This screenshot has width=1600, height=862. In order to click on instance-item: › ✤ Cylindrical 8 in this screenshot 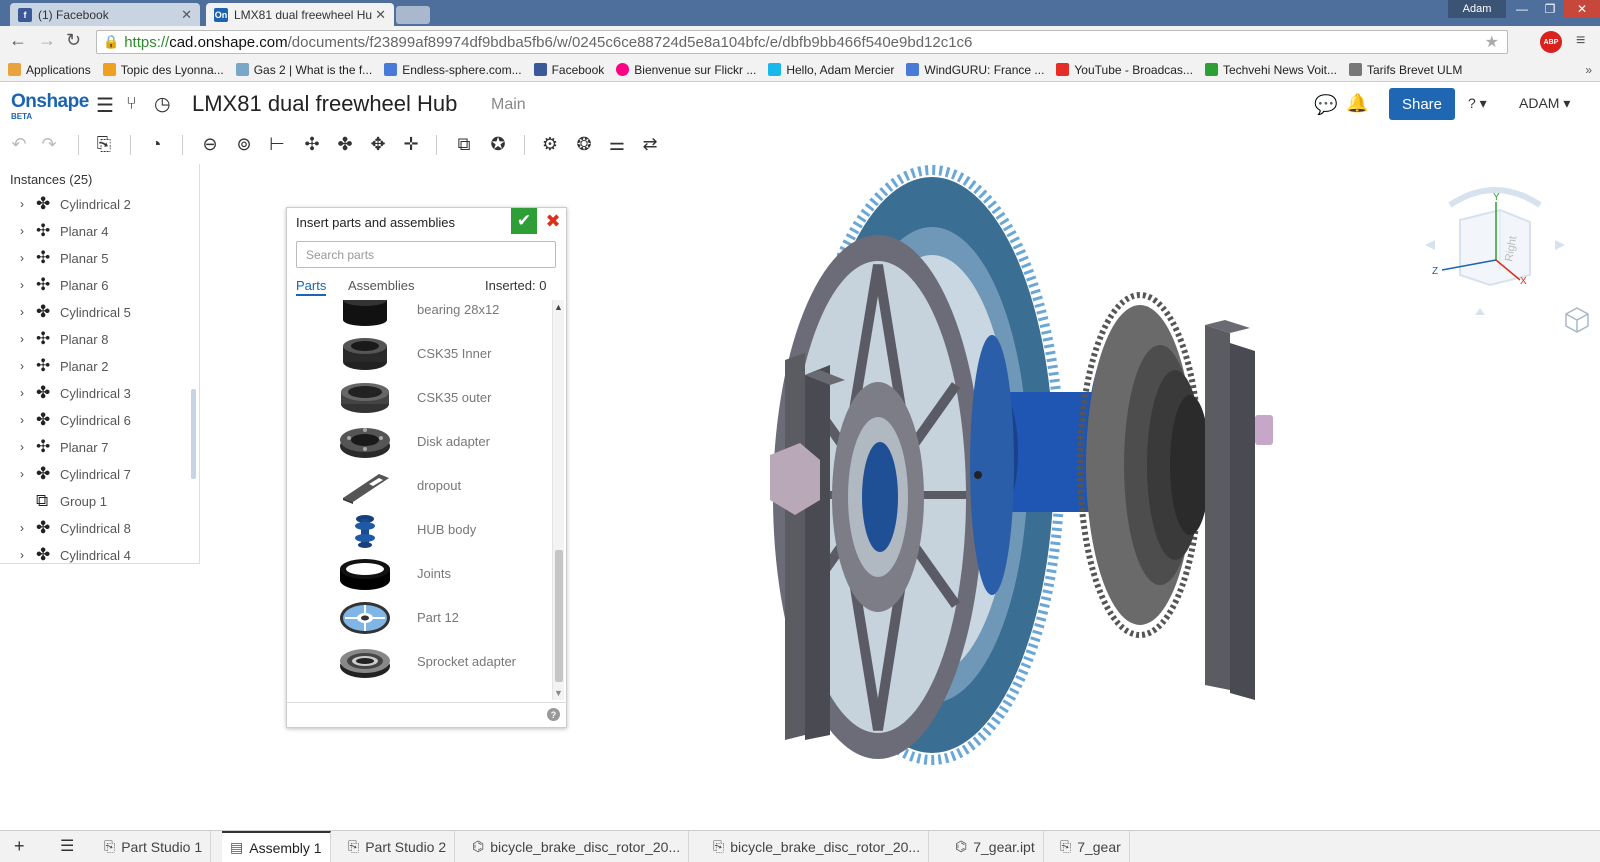, I will do `click(95, 528)`.